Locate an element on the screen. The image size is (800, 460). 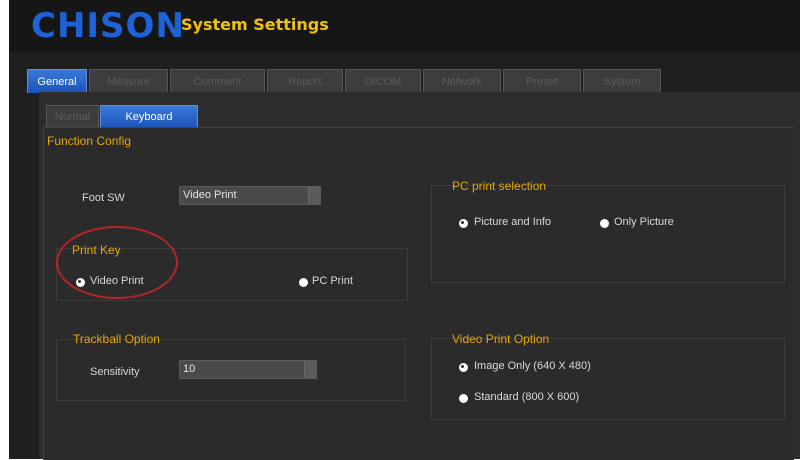
sensitivity-label: Sensitivity is located at coordinates (115, 372).